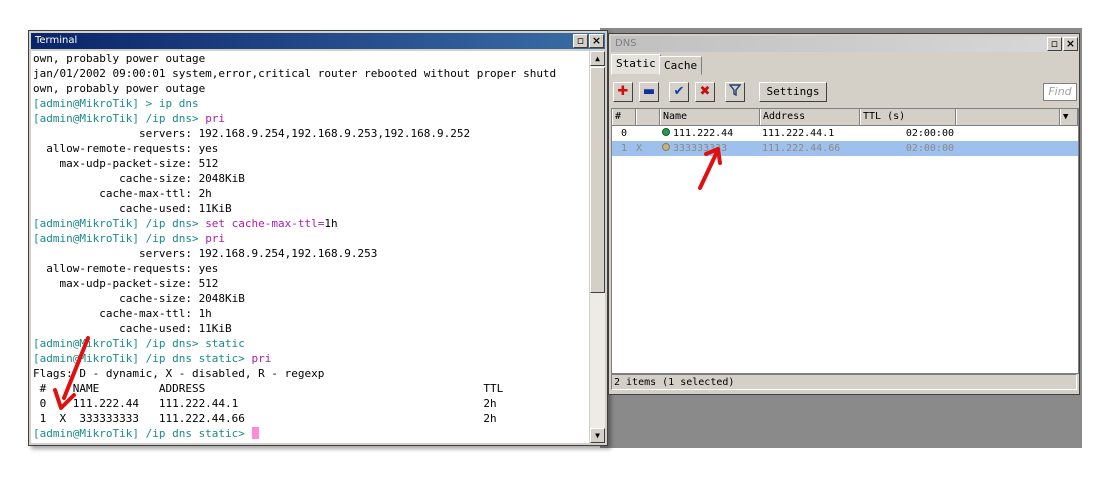 The width and height of the screenshot is (1108, 477). I want to click on filter-icon, so click(735, 92).